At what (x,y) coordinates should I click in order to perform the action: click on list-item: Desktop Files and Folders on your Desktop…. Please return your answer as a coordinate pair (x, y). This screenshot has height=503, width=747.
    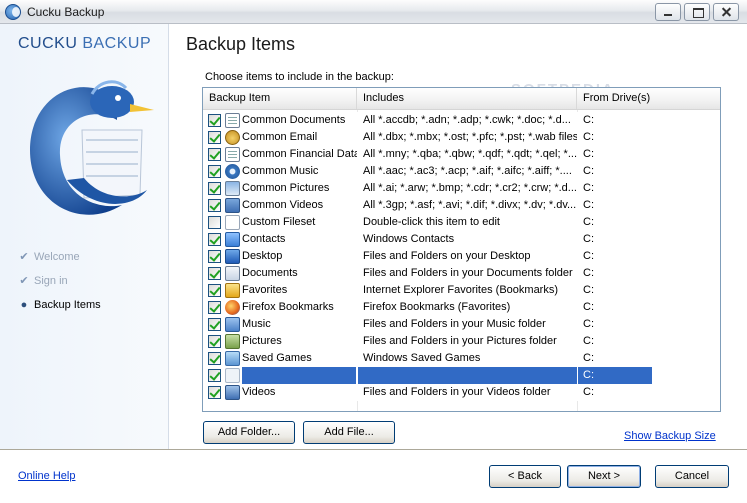
    Looking at the image, I should click on (427, 256).